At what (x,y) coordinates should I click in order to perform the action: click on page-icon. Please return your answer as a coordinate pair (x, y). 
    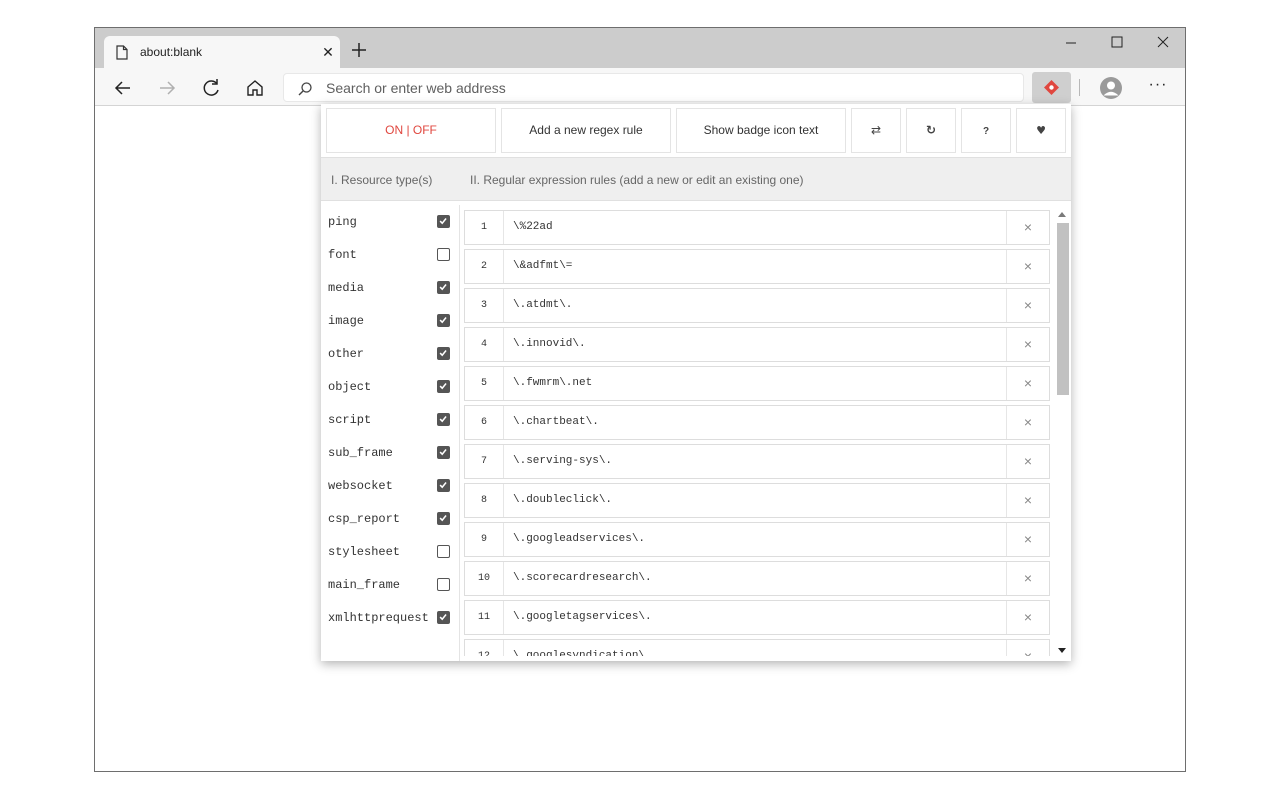
    Looking at the image, I should click on (122, 52).